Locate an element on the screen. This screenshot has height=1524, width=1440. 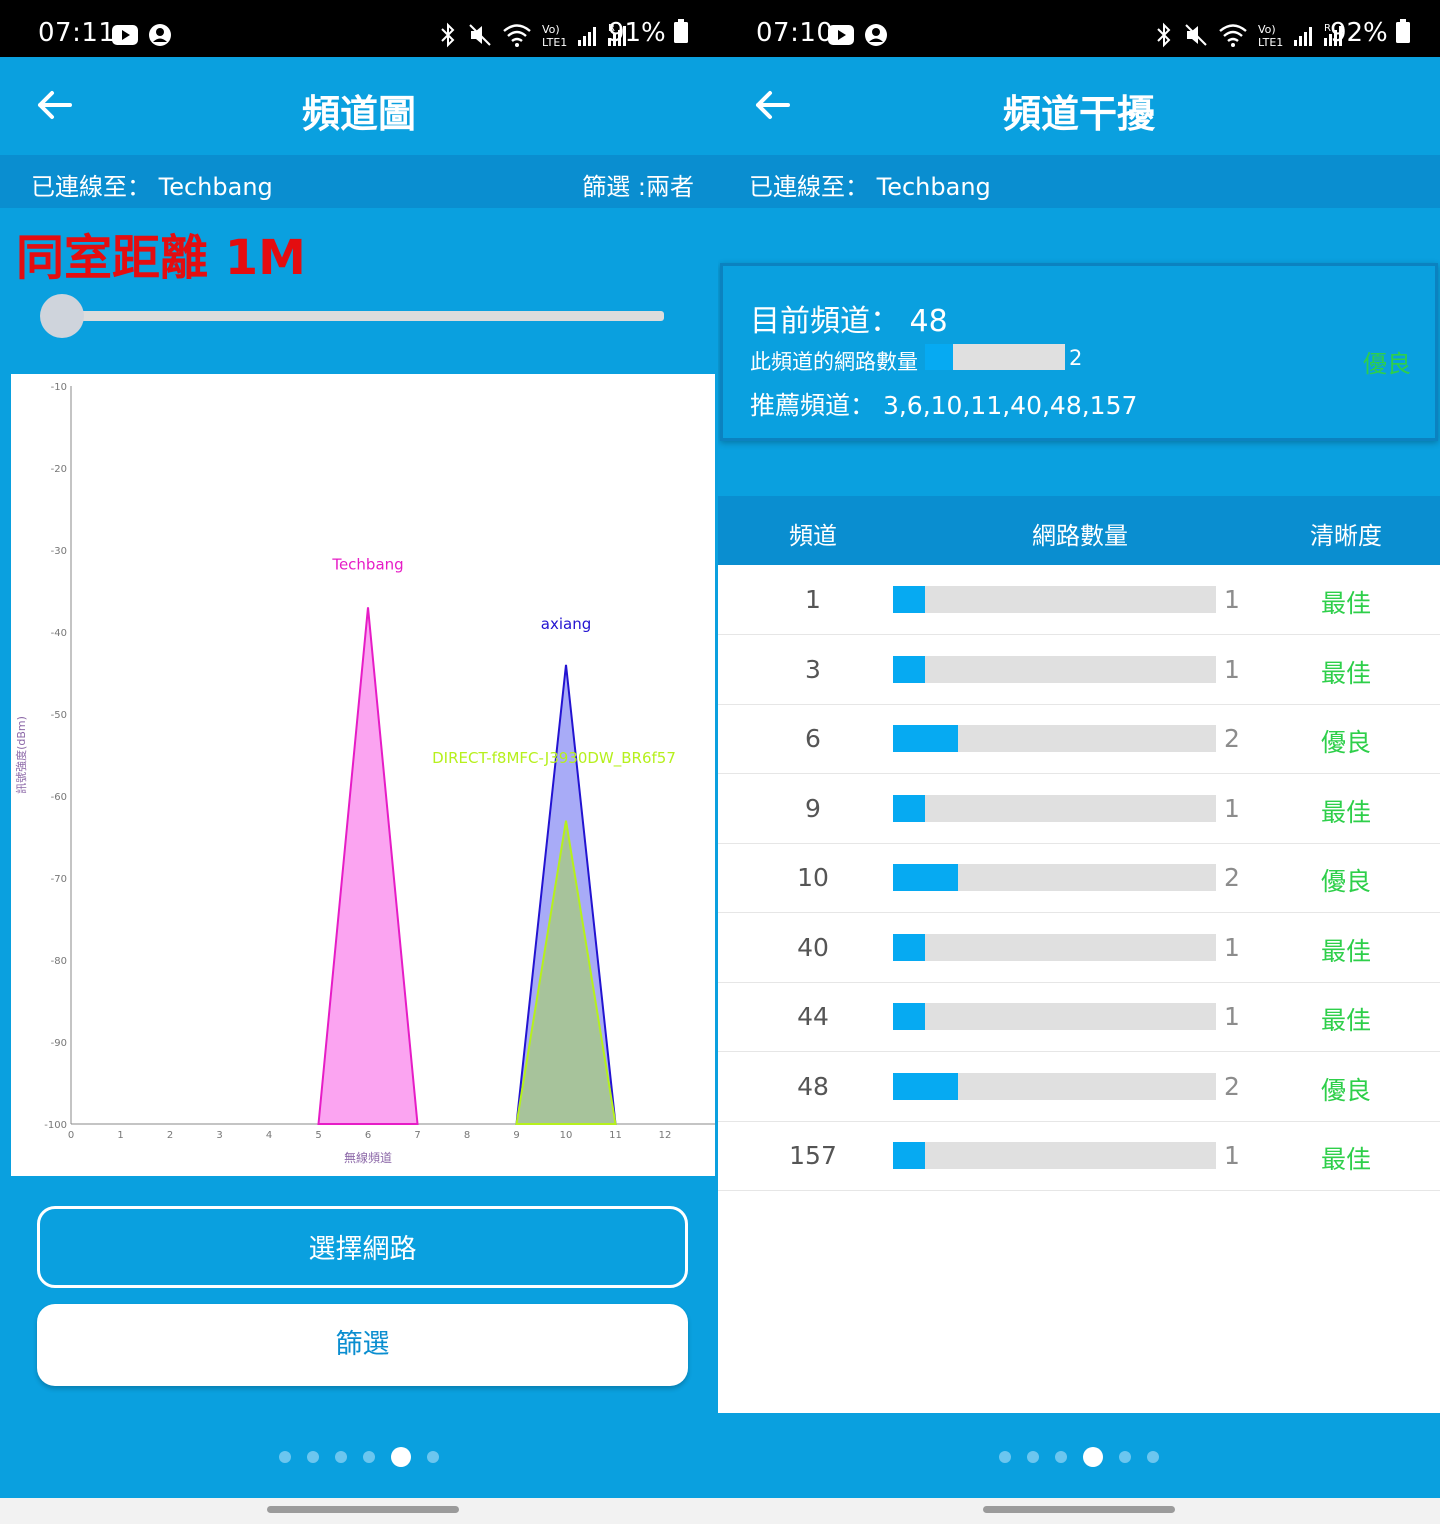
status-time: 07:10 is located at coordinates (795, 33).